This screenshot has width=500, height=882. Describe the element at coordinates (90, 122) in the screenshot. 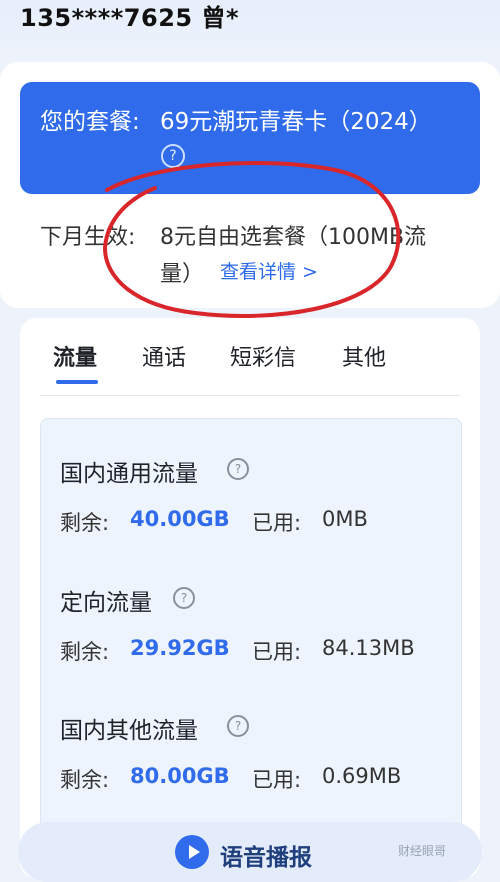

I see `plan-label: 您的套餐:` at that location.